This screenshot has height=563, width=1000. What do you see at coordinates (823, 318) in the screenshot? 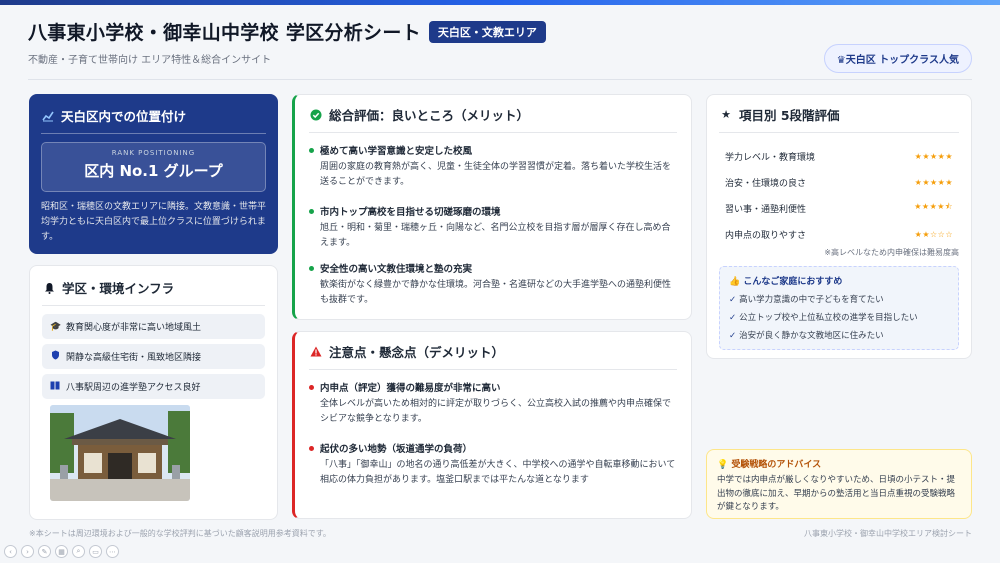
I see `family-item: ✓ 公立トップ校や上位私立校の進学を目指したい` at bounding box center [823, 318].